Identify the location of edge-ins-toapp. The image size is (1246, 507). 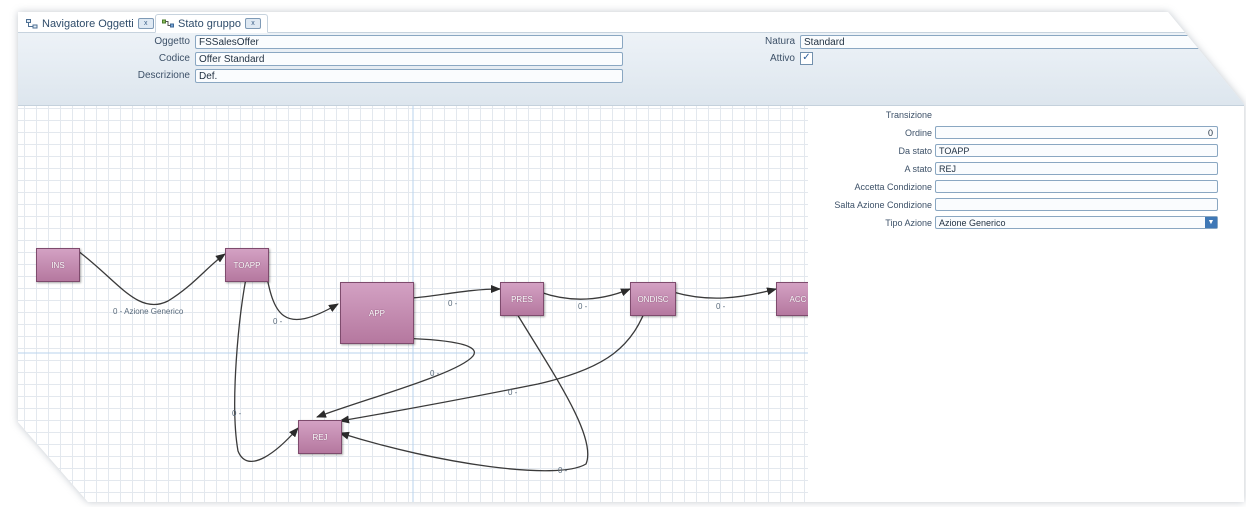
(151, 278).